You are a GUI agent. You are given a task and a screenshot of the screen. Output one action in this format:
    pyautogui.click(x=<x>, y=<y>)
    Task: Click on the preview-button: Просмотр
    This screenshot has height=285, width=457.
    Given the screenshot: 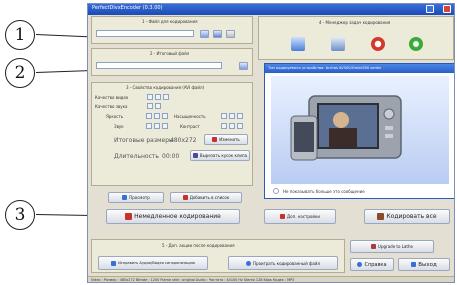 What is the action you would take?
    pyautogui.click(x=136, y=197)
    